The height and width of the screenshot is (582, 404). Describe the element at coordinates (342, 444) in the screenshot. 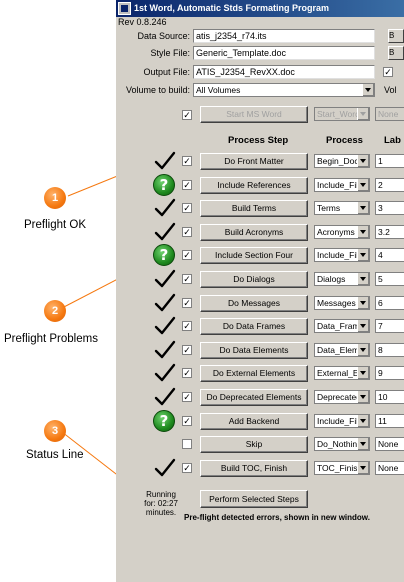

I see `step-process-combo: Do_Nothing` at that location.